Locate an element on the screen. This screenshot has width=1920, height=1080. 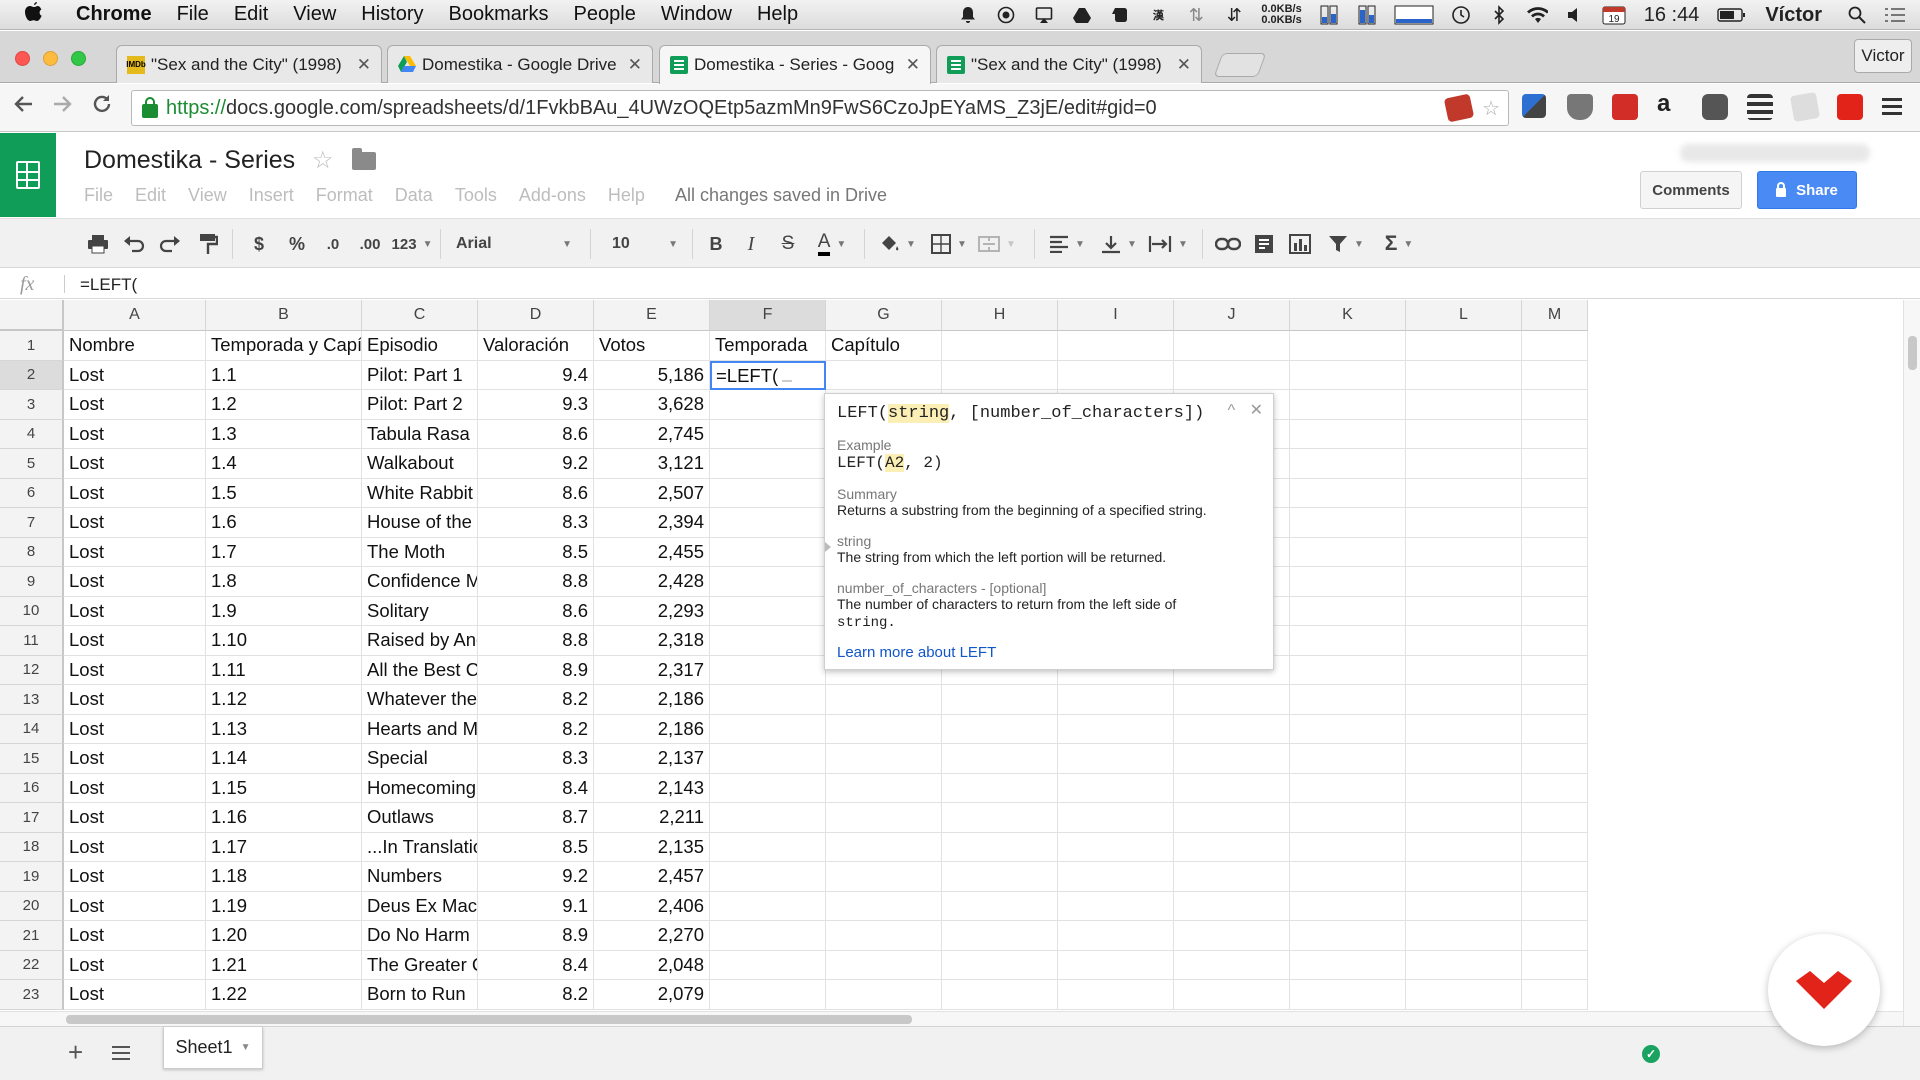
cell: ...In Translation is located at coordinates (420, 847).